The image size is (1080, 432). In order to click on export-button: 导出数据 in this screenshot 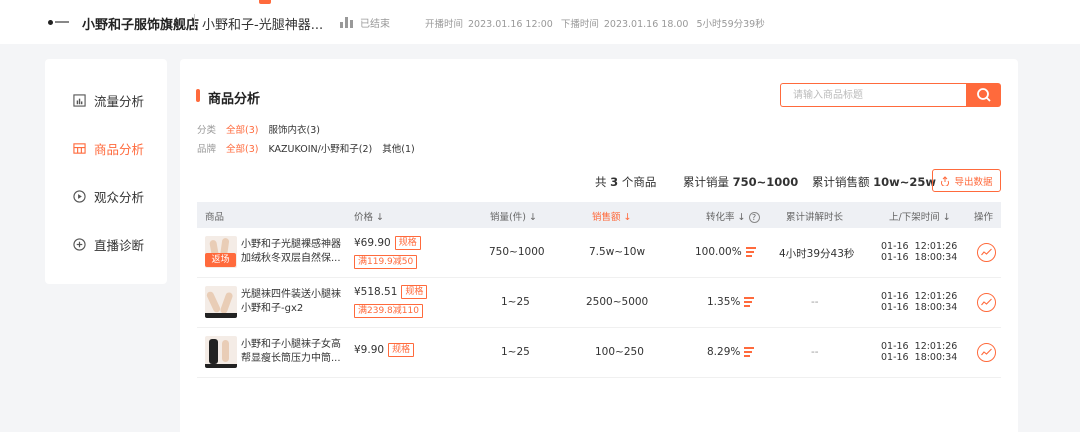, I will do `click(966, 180)`.